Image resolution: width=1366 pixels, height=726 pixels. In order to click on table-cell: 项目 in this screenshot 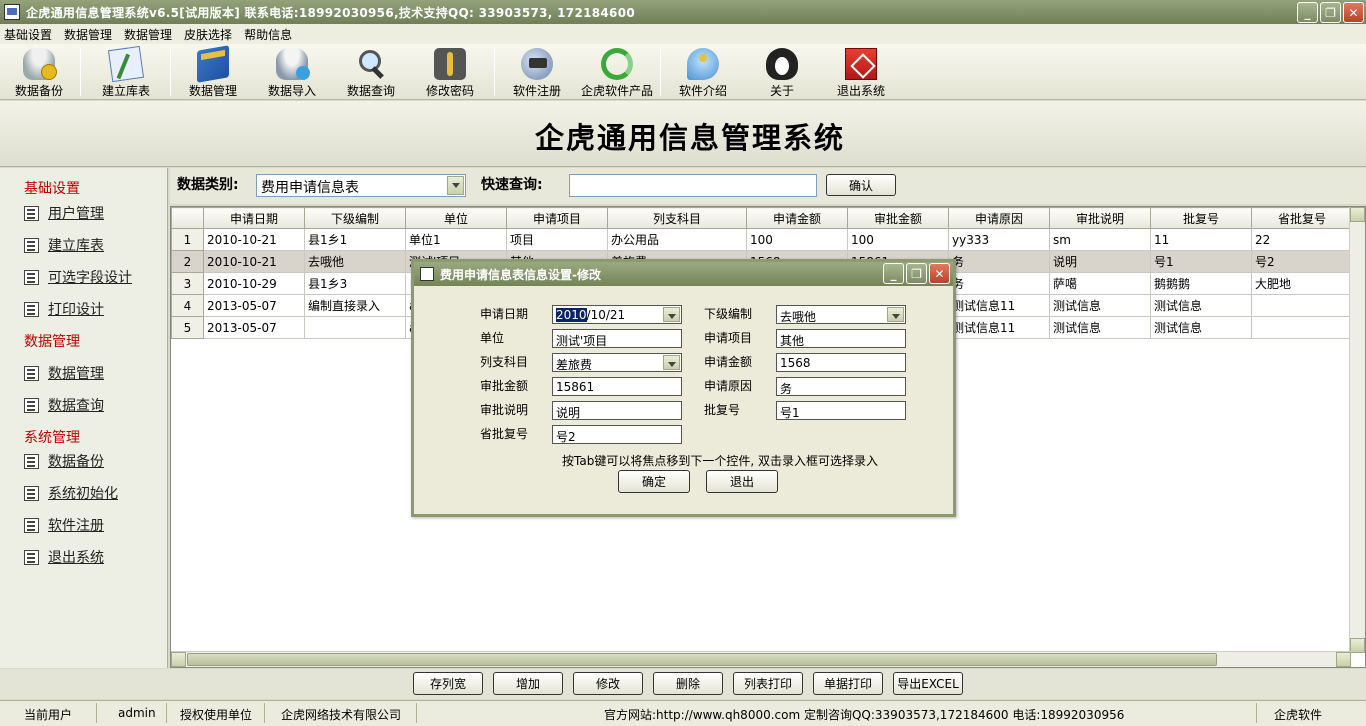, I will do `click(557, 239)`.